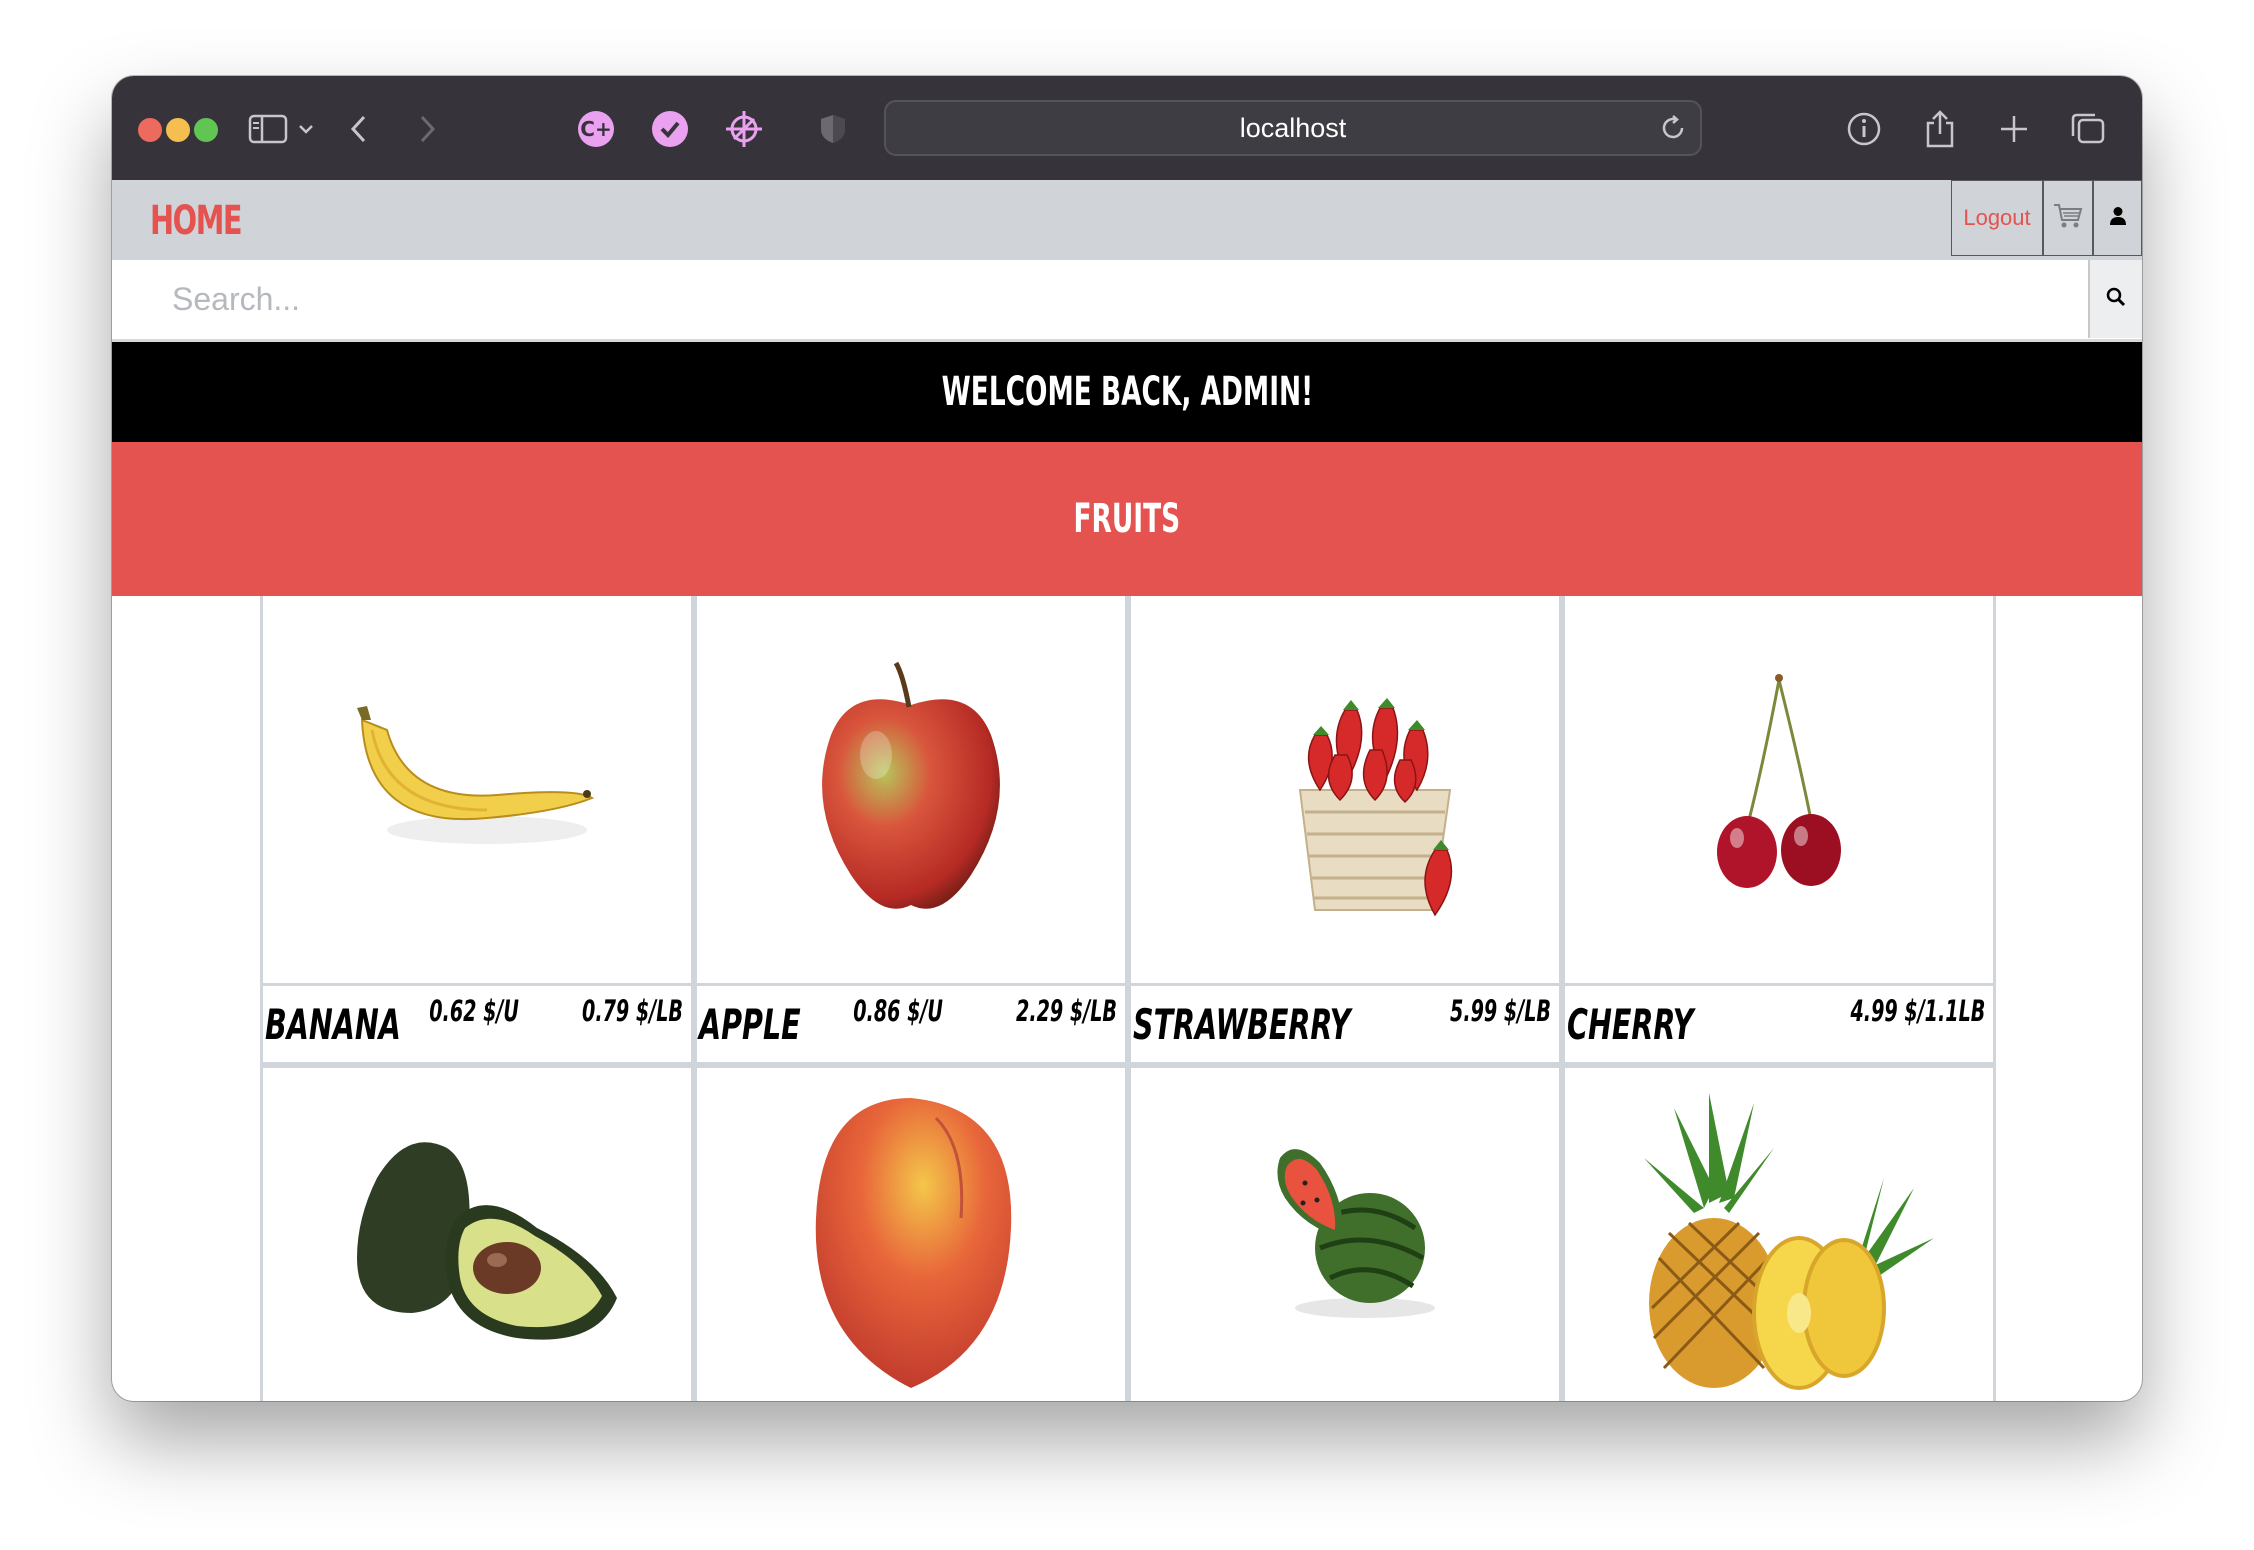 The image size is (2254, 1550). I want to click on product-info: STRAWBERRY 5.99 $/LB, so click(1345, 1024).